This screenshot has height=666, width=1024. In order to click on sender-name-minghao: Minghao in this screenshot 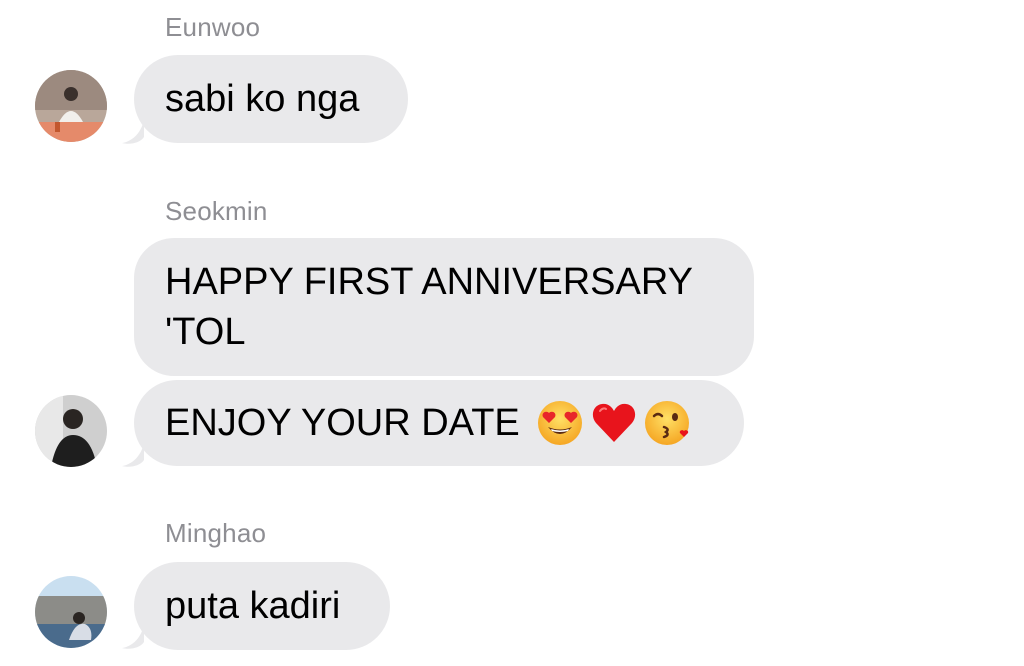, I will do `click(216, 533)`.